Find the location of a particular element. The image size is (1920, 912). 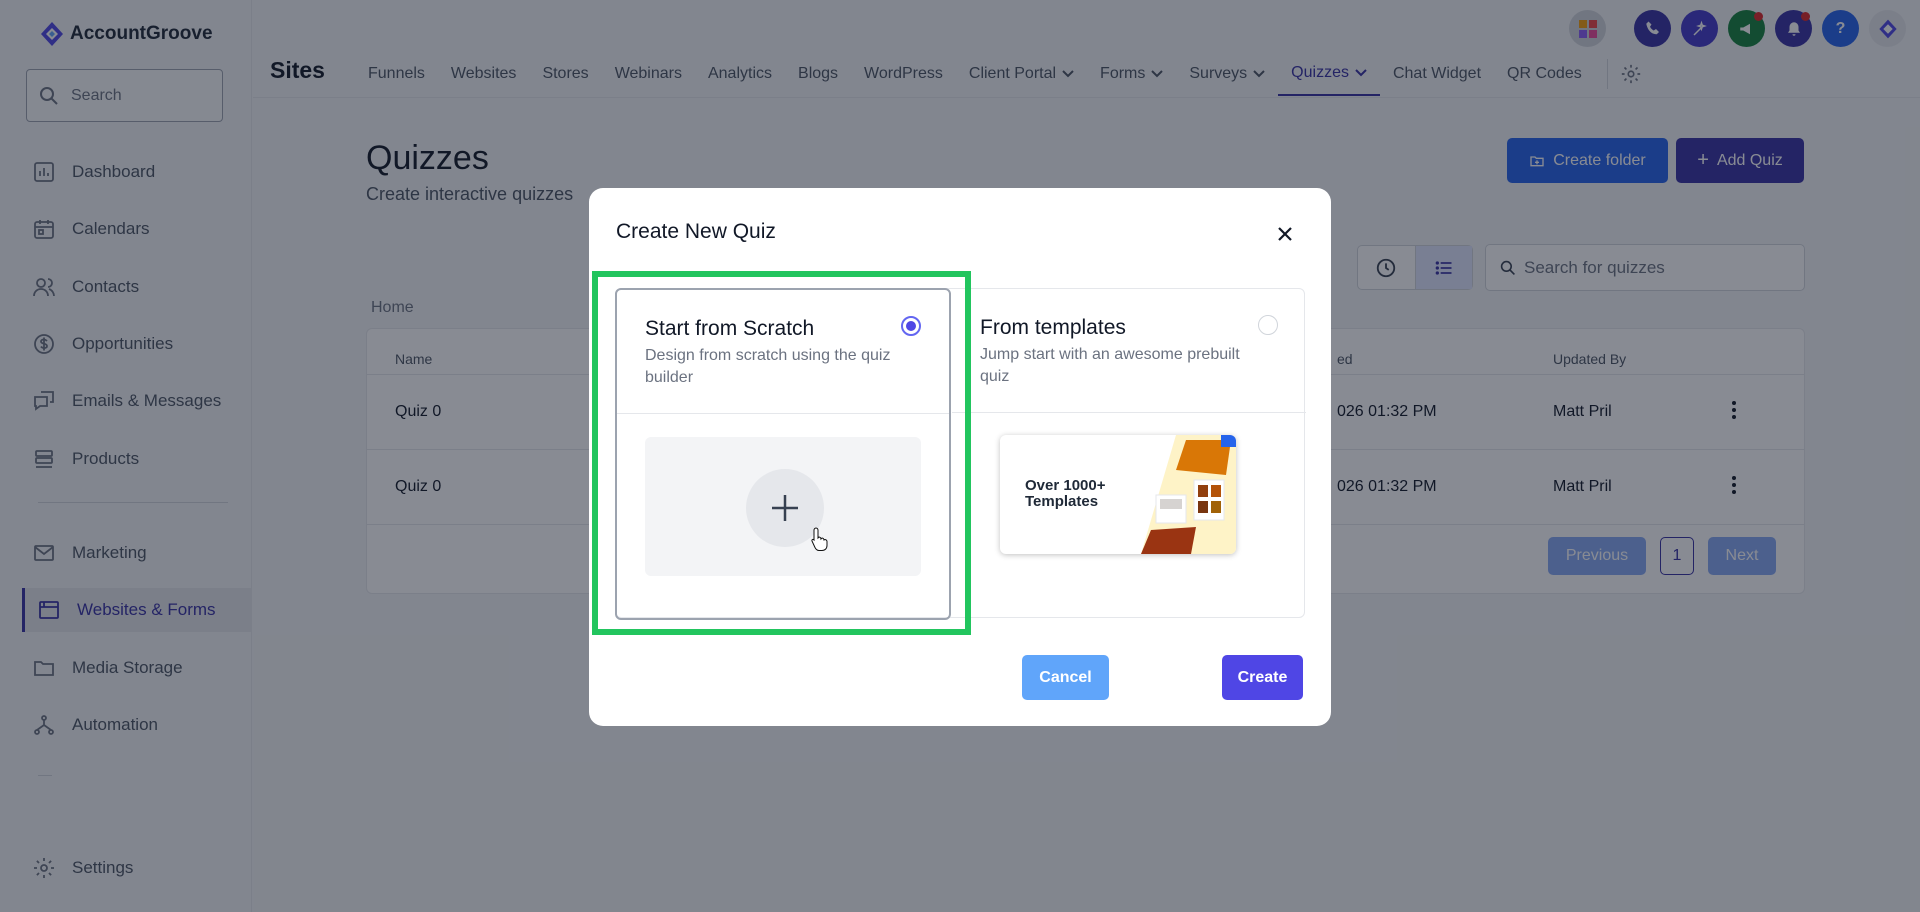

hand-cursor-icon is located at coordinates (819, 539).